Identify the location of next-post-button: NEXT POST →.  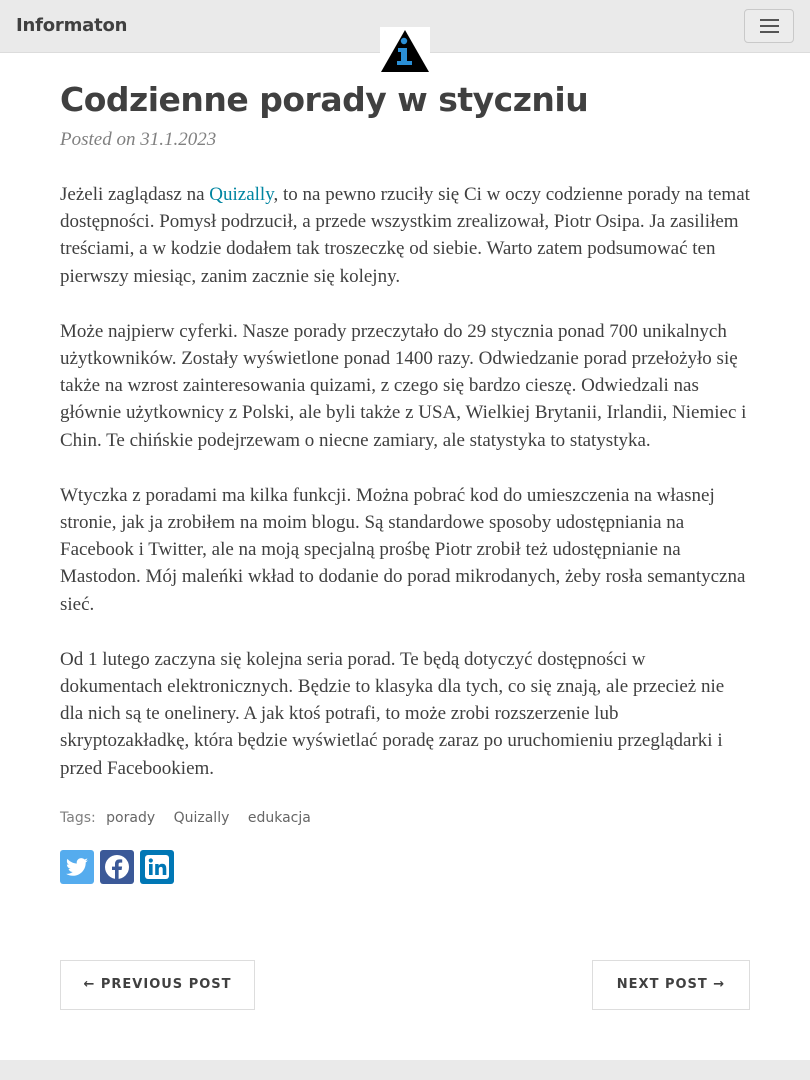
(671, 985).